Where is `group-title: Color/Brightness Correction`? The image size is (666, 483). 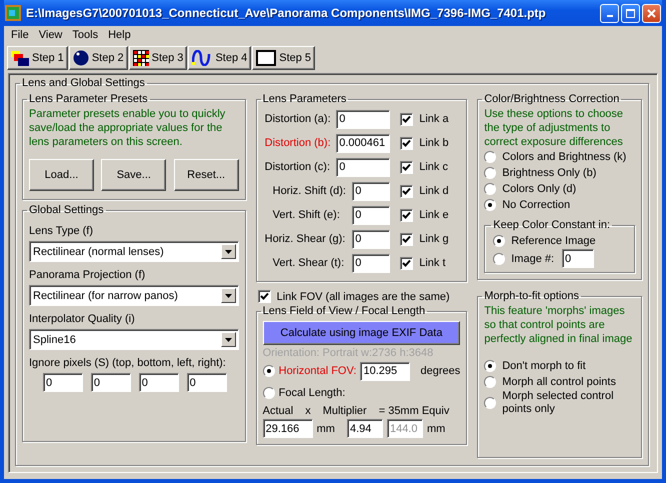
group-title: Color/Brightness Correction is located at coordinates (551, 99).